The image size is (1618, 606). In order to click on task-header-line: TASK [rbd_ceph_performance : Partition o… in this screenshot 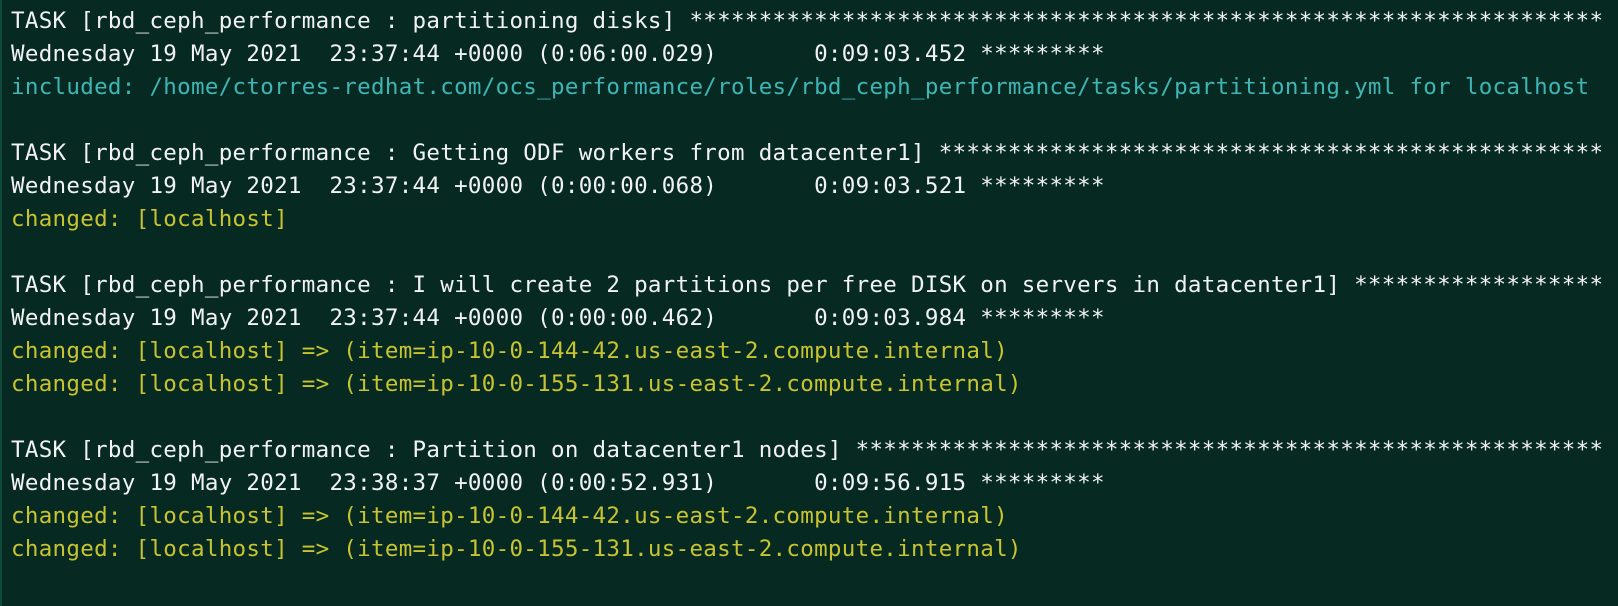, I will do `click(807, 450)`.